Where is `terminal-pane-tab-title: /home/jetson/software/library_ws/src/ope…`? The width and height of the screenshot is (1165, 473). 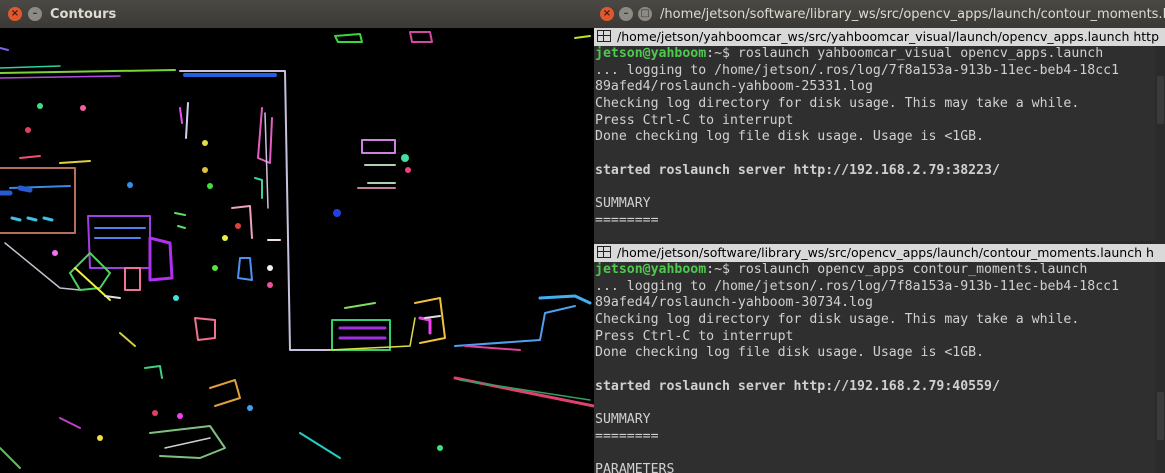 terminal-pane-tab-title: /home/jetson/software/library_ws/src/ope… is located at coordinates (885, 252).